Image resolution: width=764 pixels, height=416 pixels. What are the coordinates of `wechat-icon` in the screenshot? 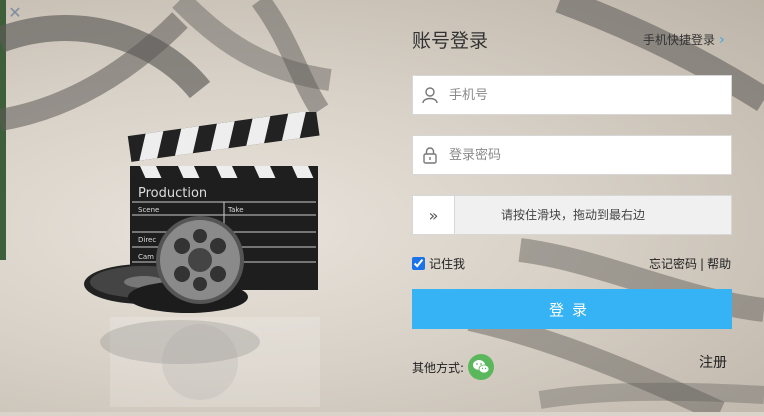 It's located at (481, 367).